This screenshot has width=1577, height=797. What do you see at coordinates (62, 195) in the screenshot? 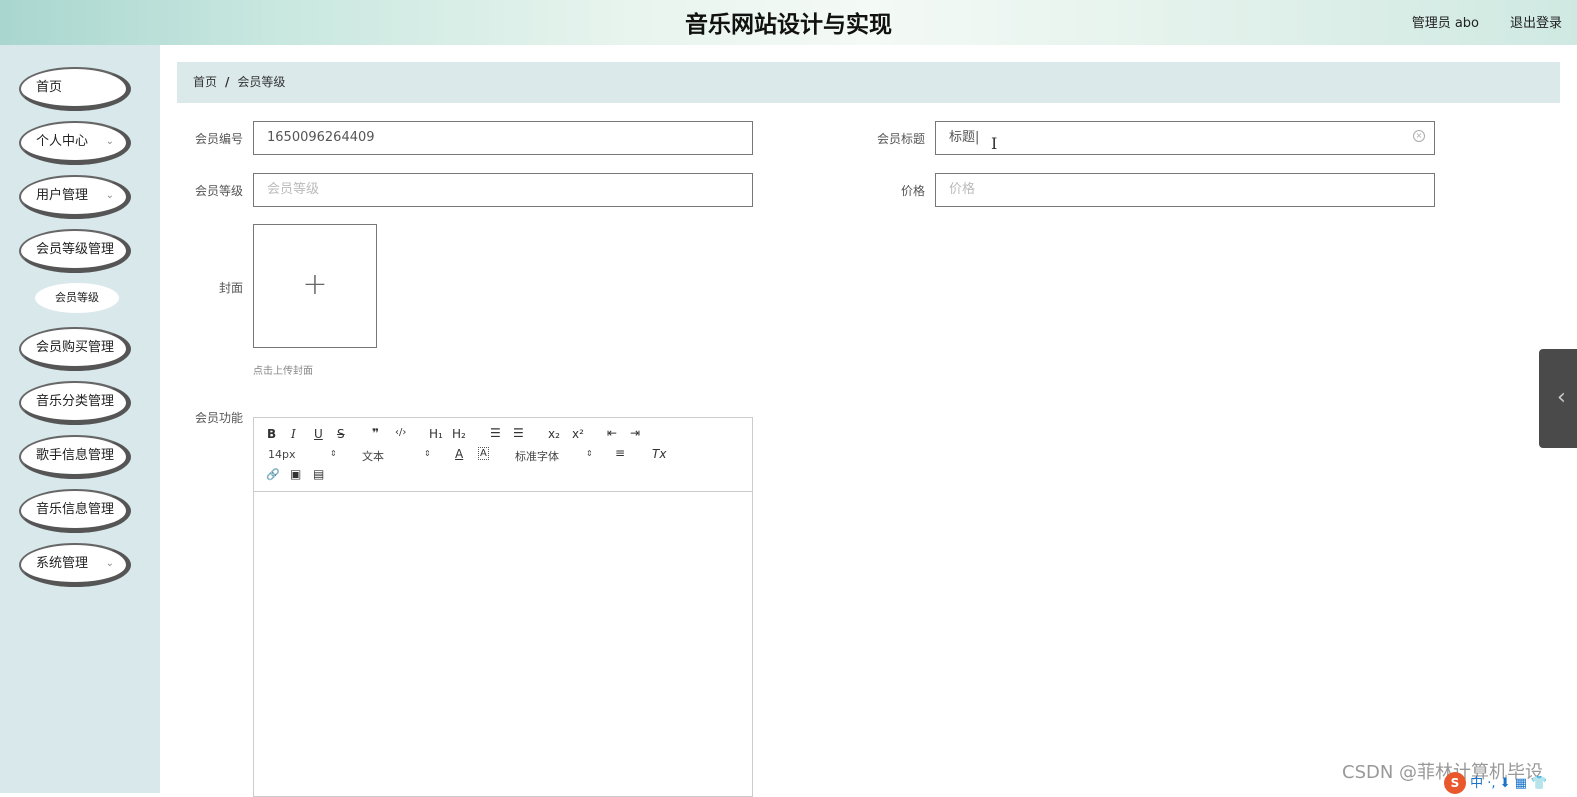
I see `sidebar-item-label: 用户管理` at bounding box center [62, 195].